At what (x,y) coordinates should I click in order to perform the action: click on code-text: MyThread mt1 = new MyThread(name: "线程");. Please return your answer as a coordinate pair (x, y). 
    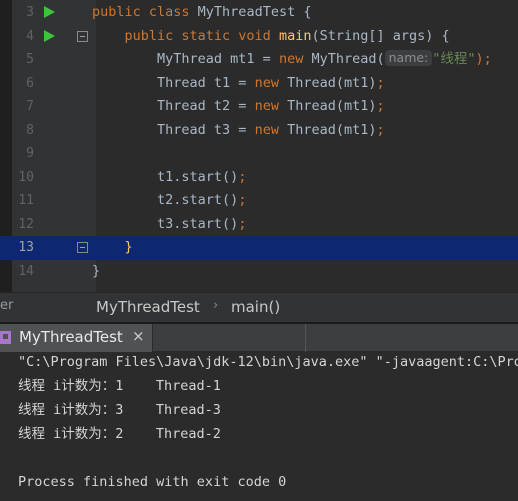
    Looking at the image, I should click on (292, 60).